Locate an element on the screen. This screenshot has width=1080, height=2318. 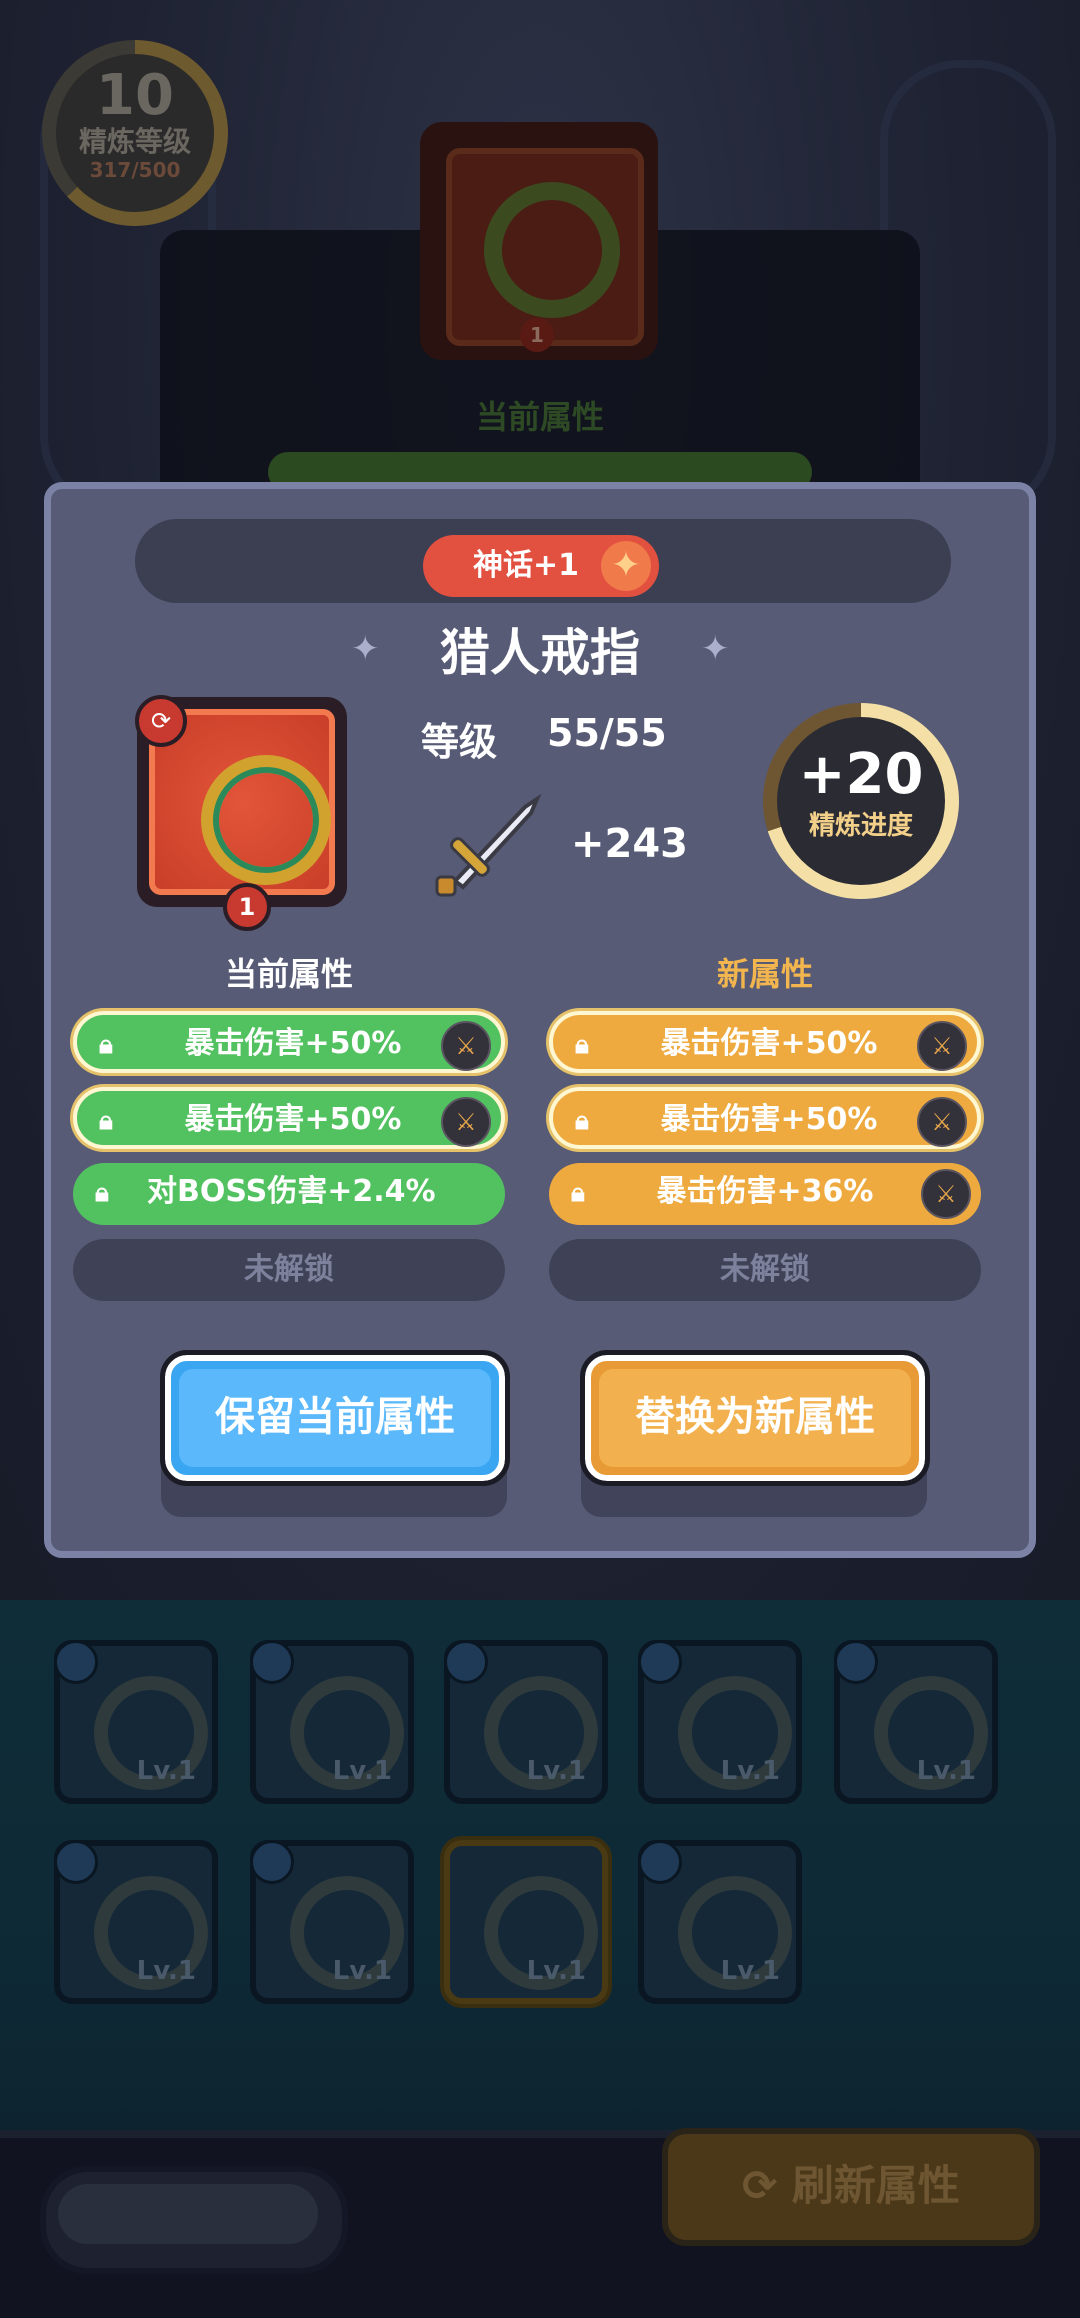
background-current-attr-title: 当前属性 is located at coordinates (539, 417).